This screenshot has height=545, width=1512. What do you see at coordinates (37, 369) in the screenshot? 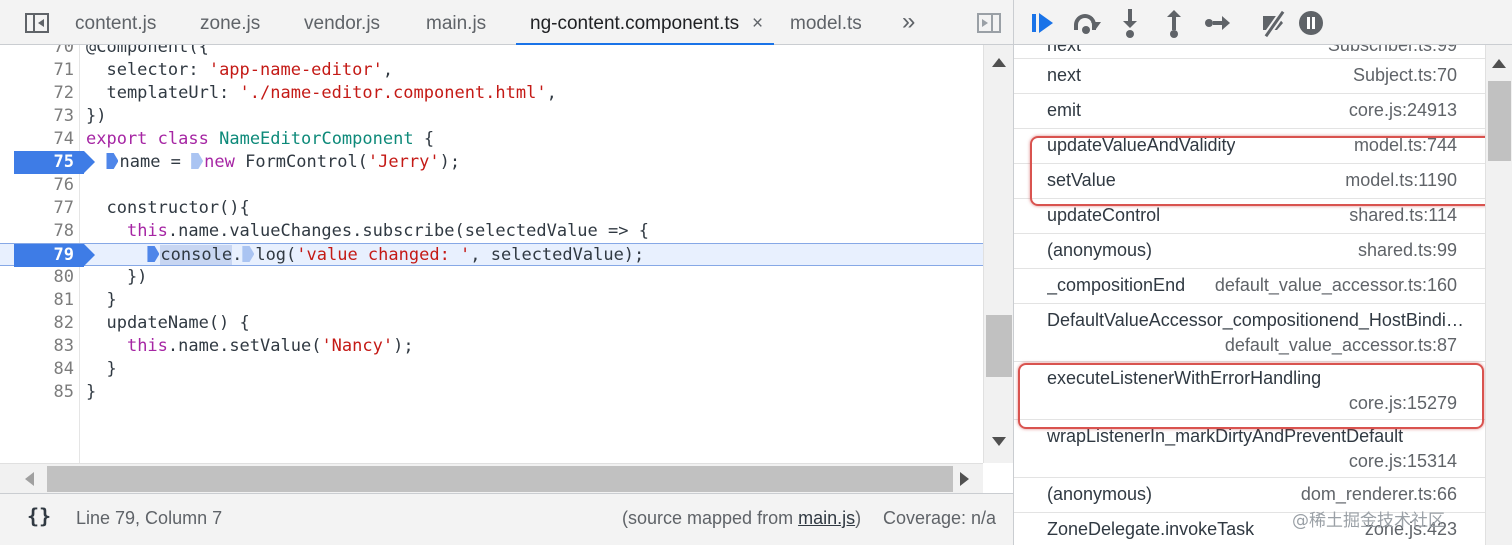
I see `line-number: 84` at bounding box center [37, 369].